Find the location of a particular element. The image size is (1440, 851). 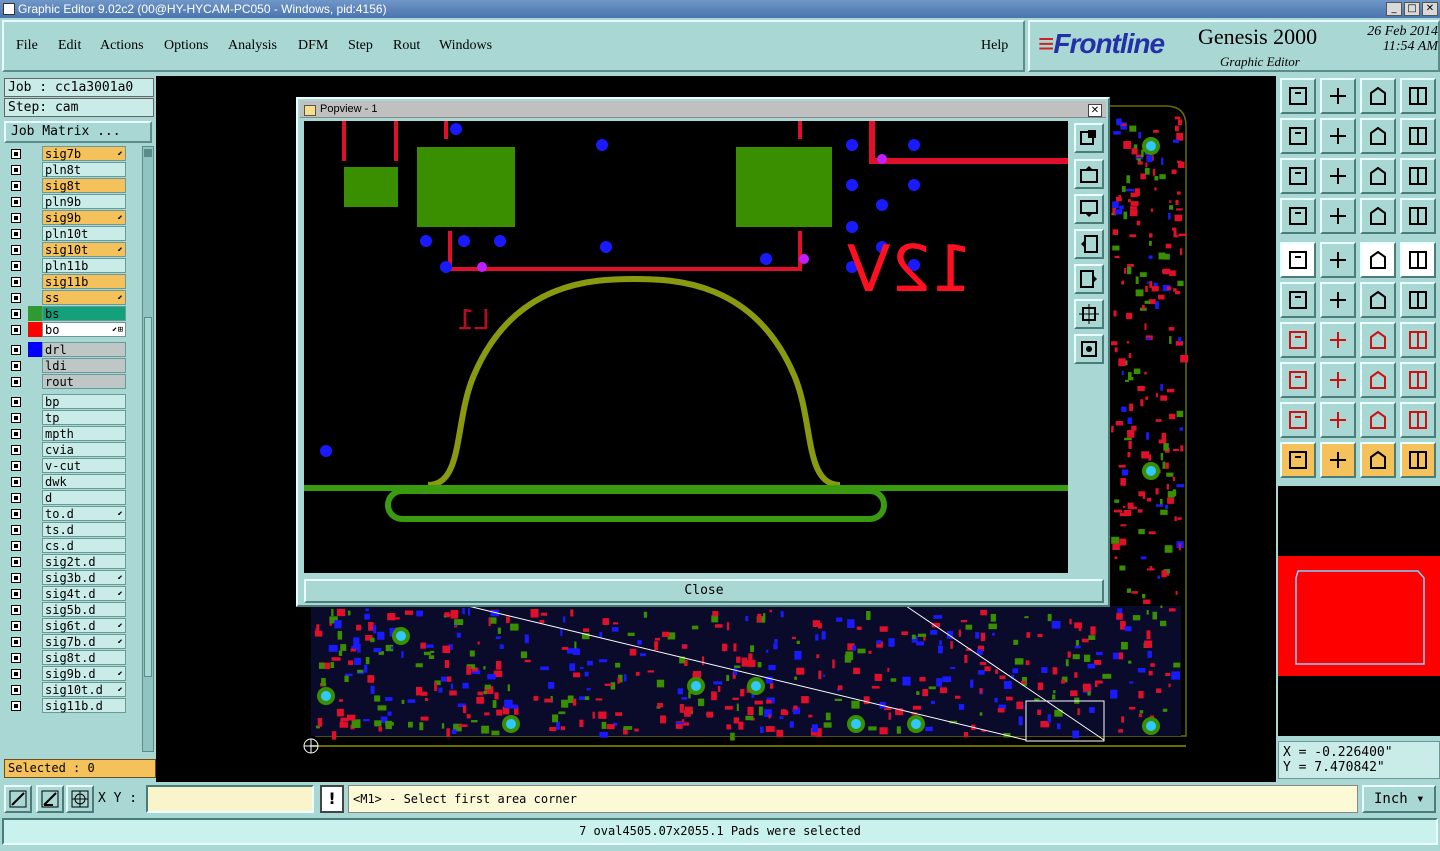

layer-row: cvia is located at coordinates (73, 449).